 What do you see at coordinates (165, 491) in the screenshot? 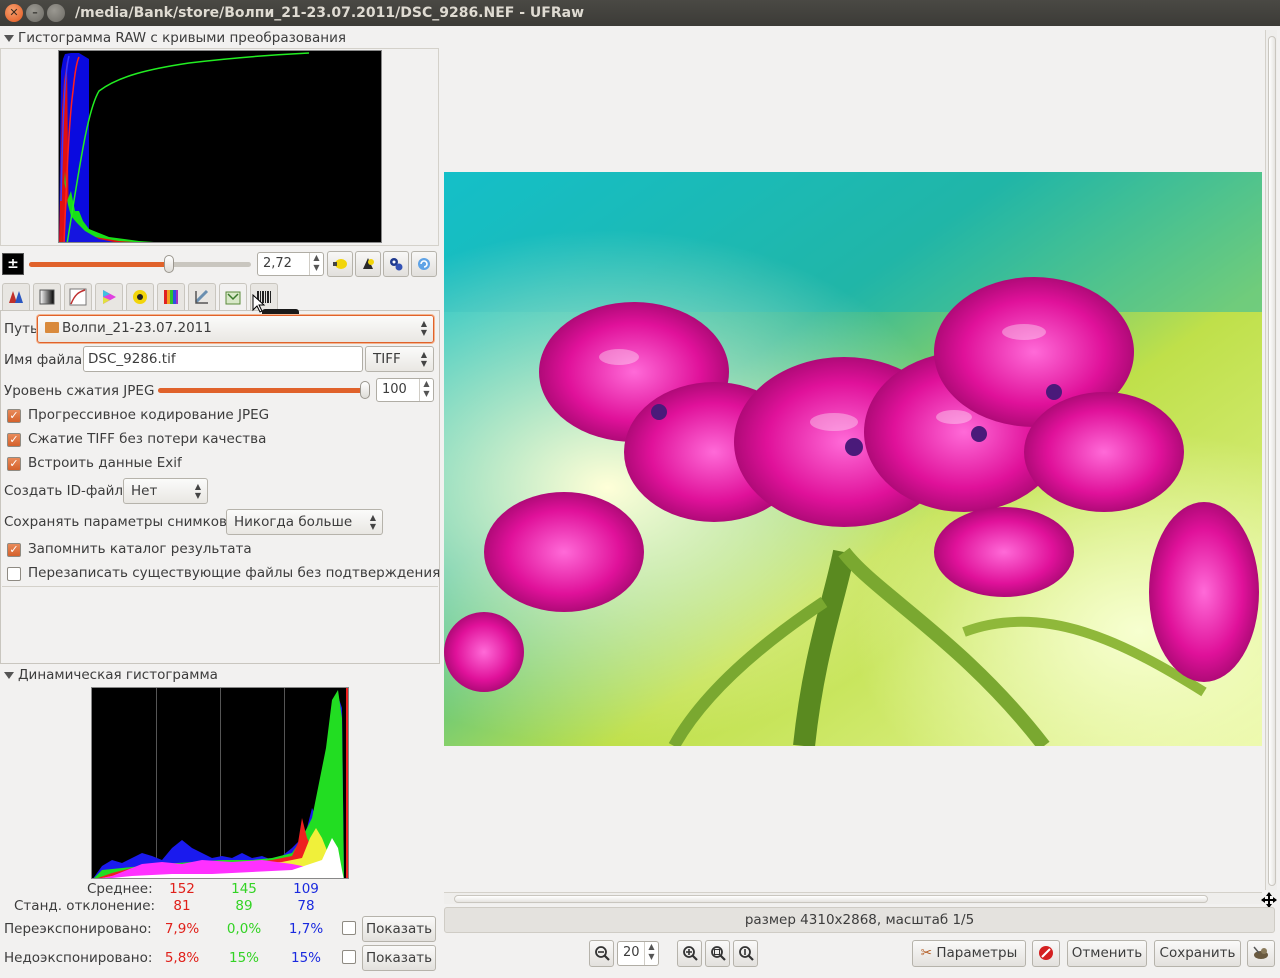
I see `id-file-combo: Нет ▲ ▼` at bounding box center [165, 491].